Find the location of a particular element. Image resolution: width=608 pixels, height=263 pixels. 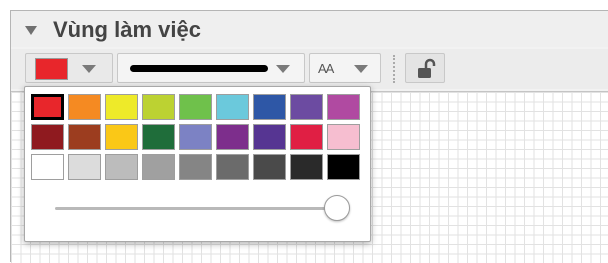

collapse-triangle-icon is located at coordinates (31, 30).